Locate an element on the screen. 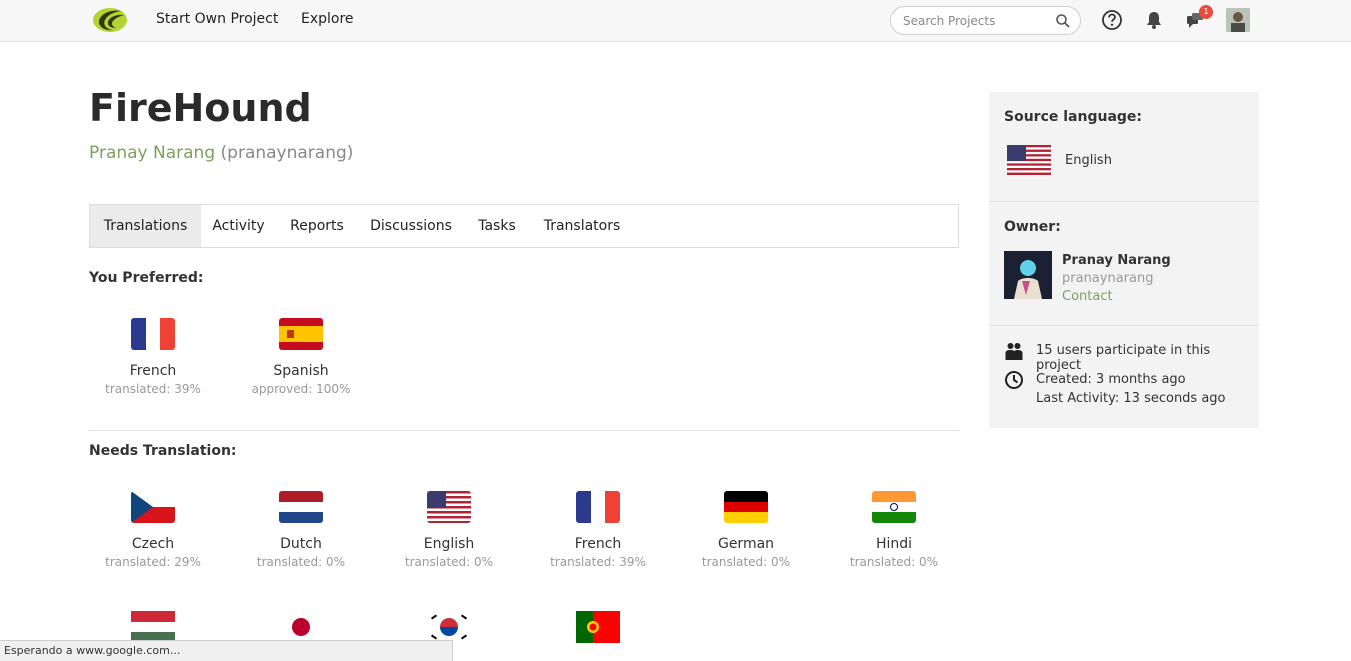 The width and height of the screenshot is (1351, 661). project-owner-line: Pranay Narang (pranaynarang) is located at coordinates (221, 153).